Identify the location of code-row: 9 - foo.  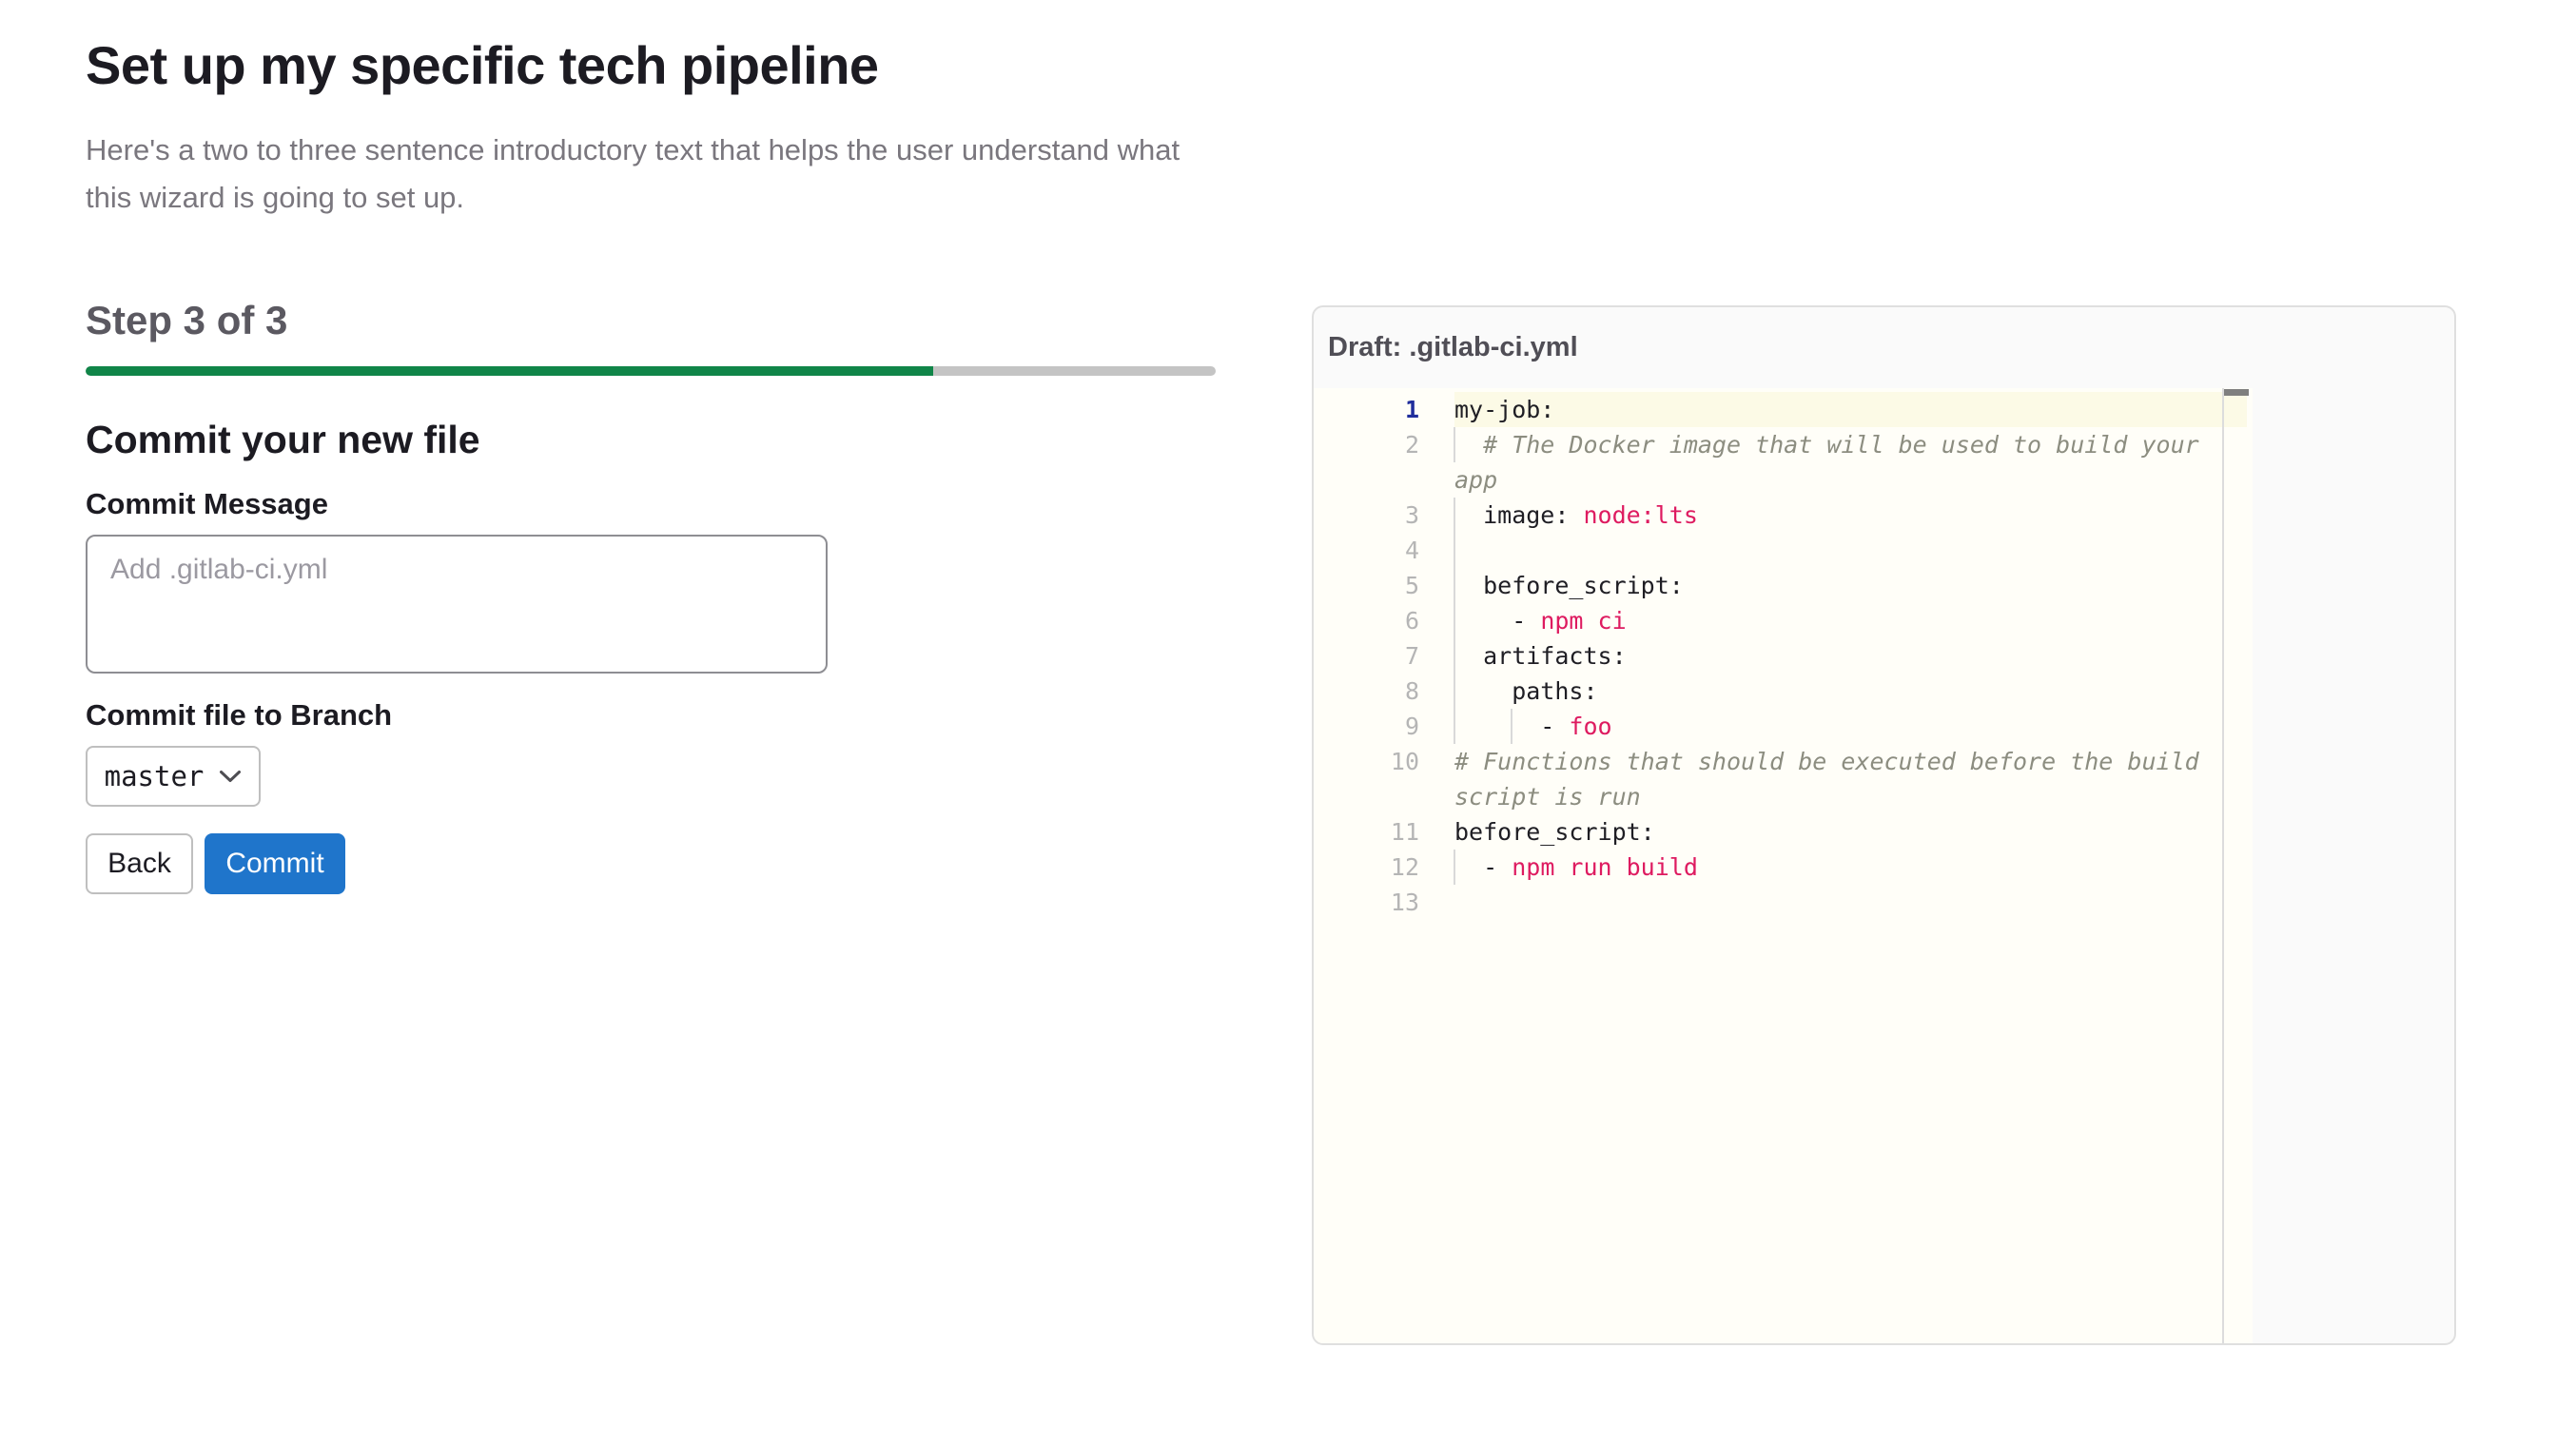
(1783, 726).